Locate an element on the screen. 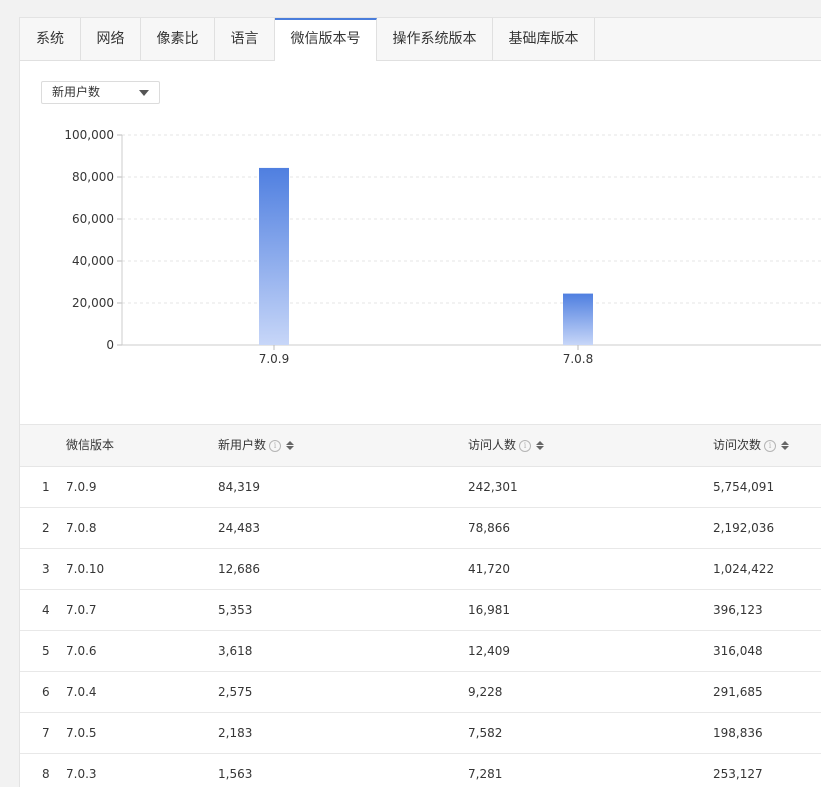  table-row: 6 7.0.4 2,575 9,228 291,685 is located at coordinates (420, 692).